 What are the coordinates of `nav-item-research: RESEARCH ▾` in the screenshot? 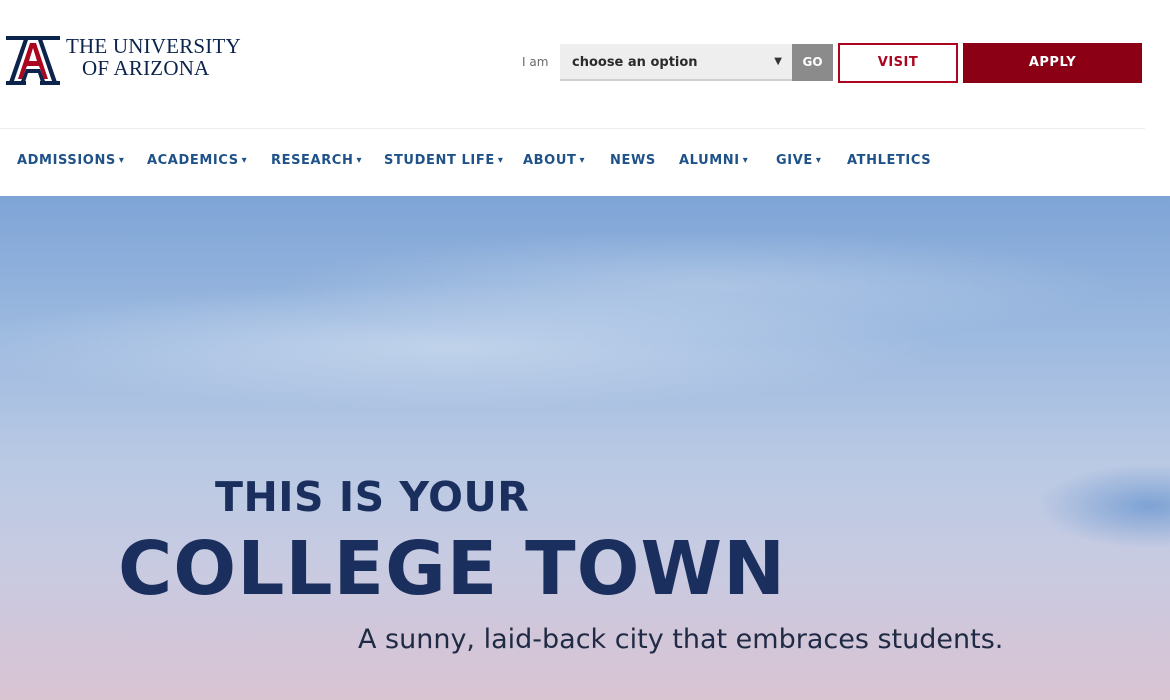 It's located at (316, 160).